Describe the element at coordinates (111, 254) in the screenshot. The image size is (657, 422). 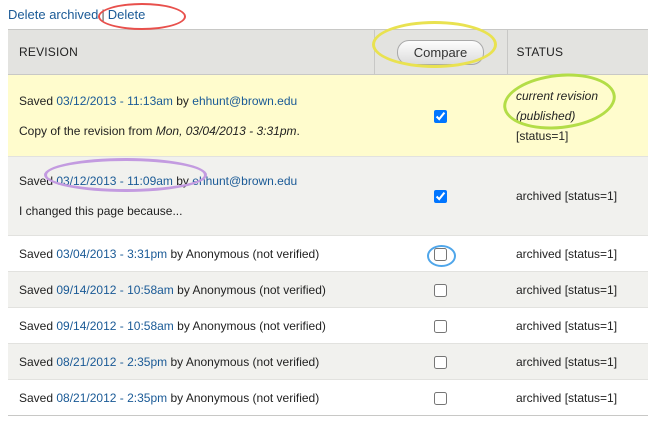
I see `revision-date-link: 03/04/2013 - 3:31pm` at that location.